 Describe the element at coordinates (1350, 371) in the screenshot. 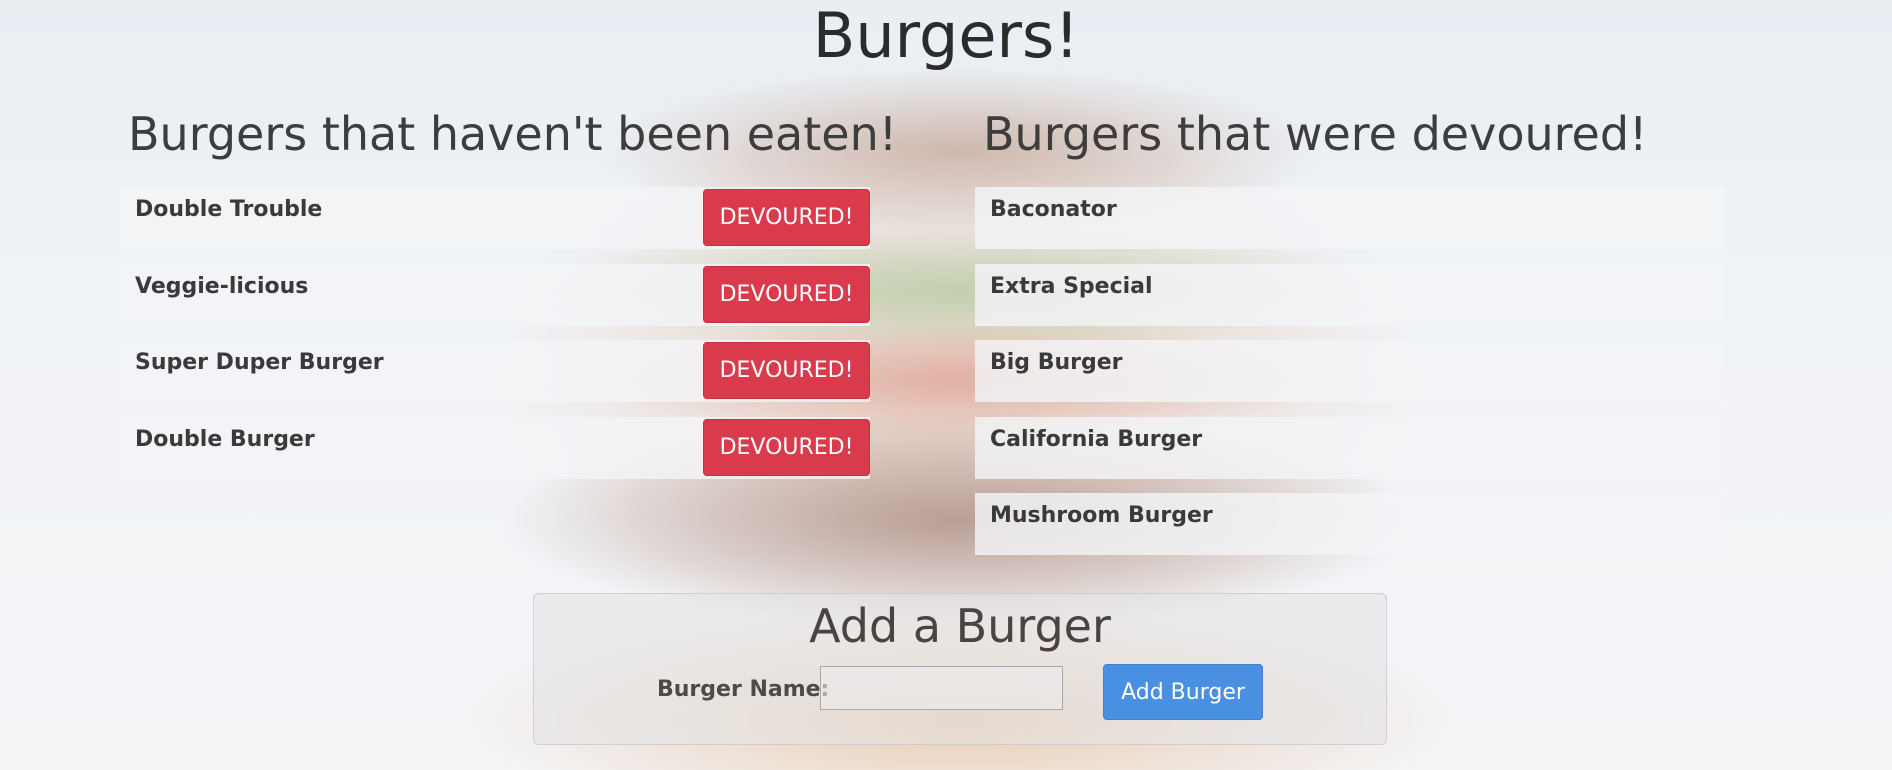

I see `devoured-item: Big Burger` at that location.